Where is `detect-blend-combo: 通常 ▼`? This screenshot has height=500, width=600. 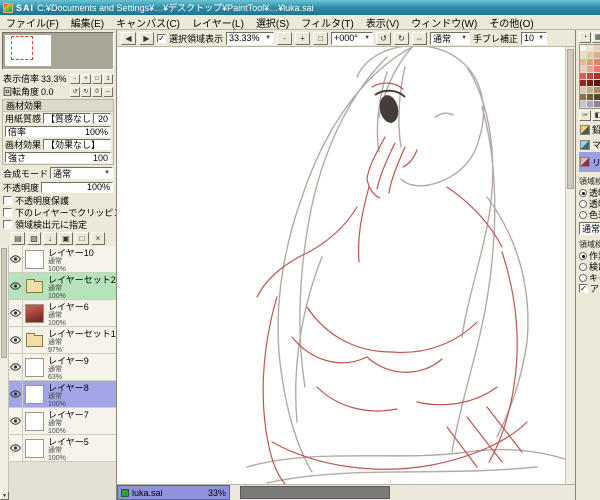 detect-blend-combo: 通常 ▼ is located at coordinates (589, 228).